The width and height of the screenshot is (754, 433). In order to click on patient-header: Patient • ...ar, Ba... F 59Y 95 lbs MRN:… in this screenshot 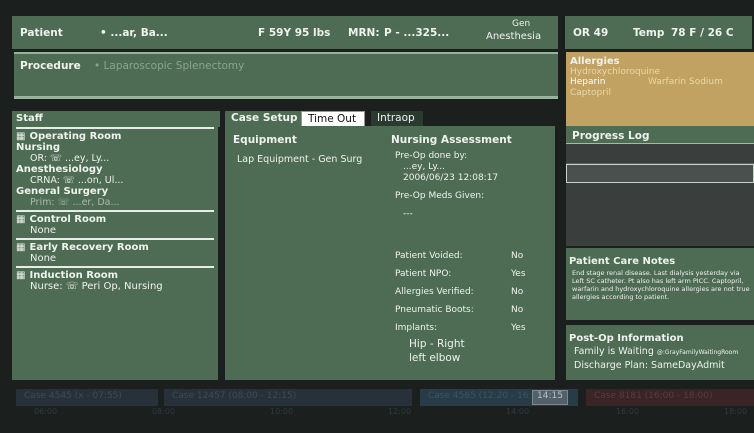, I will do `click(285, 32)`.